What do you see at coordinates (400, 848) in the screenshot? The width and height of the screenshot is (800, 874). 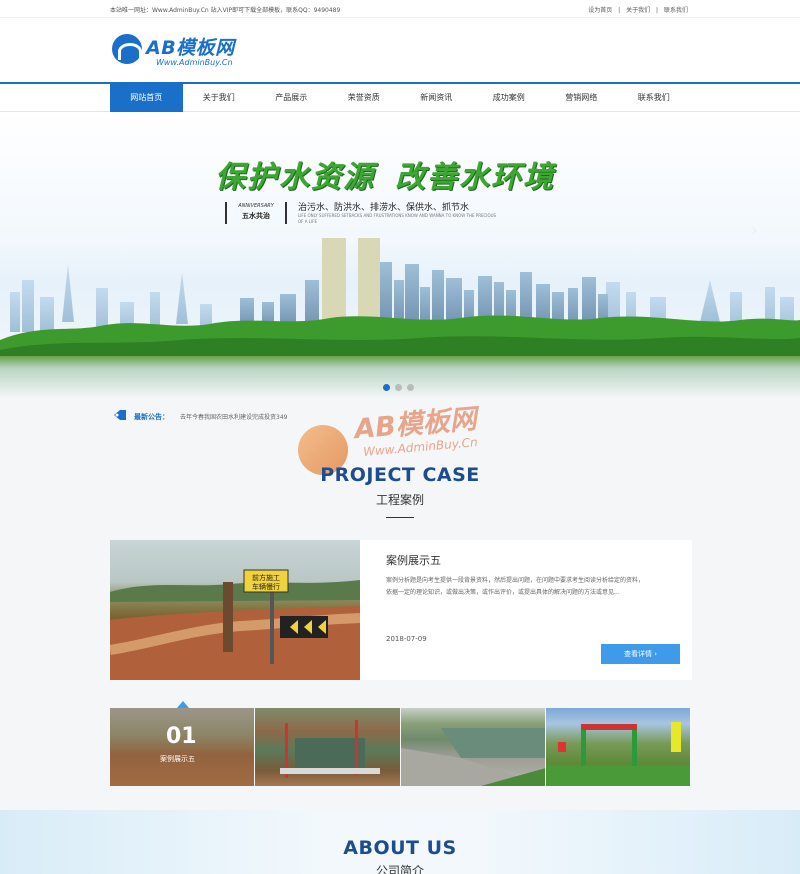 I see `about-heading-en: ABOUT US` at bounding box center [400, 848].